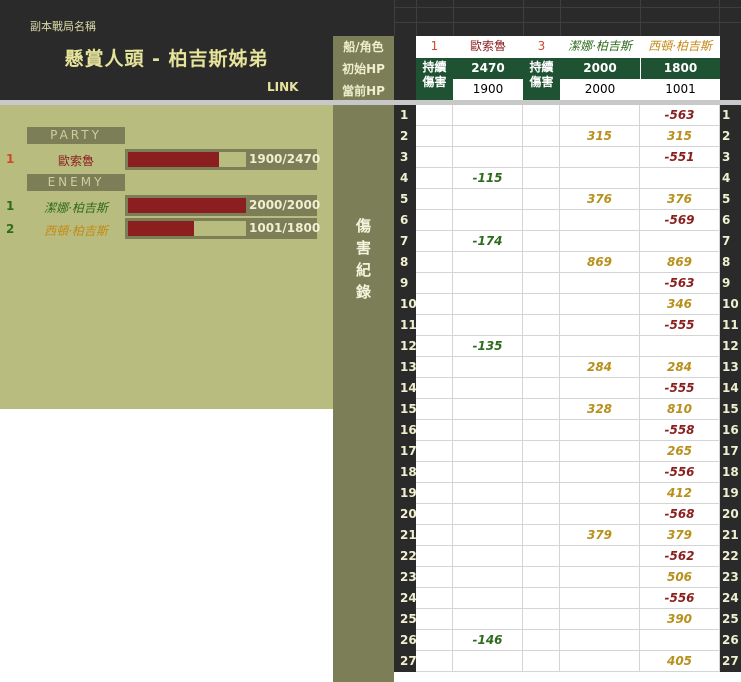 The image size is (741, 682). I want to click on enemy2-value-cell: 405, so click(680, 661).